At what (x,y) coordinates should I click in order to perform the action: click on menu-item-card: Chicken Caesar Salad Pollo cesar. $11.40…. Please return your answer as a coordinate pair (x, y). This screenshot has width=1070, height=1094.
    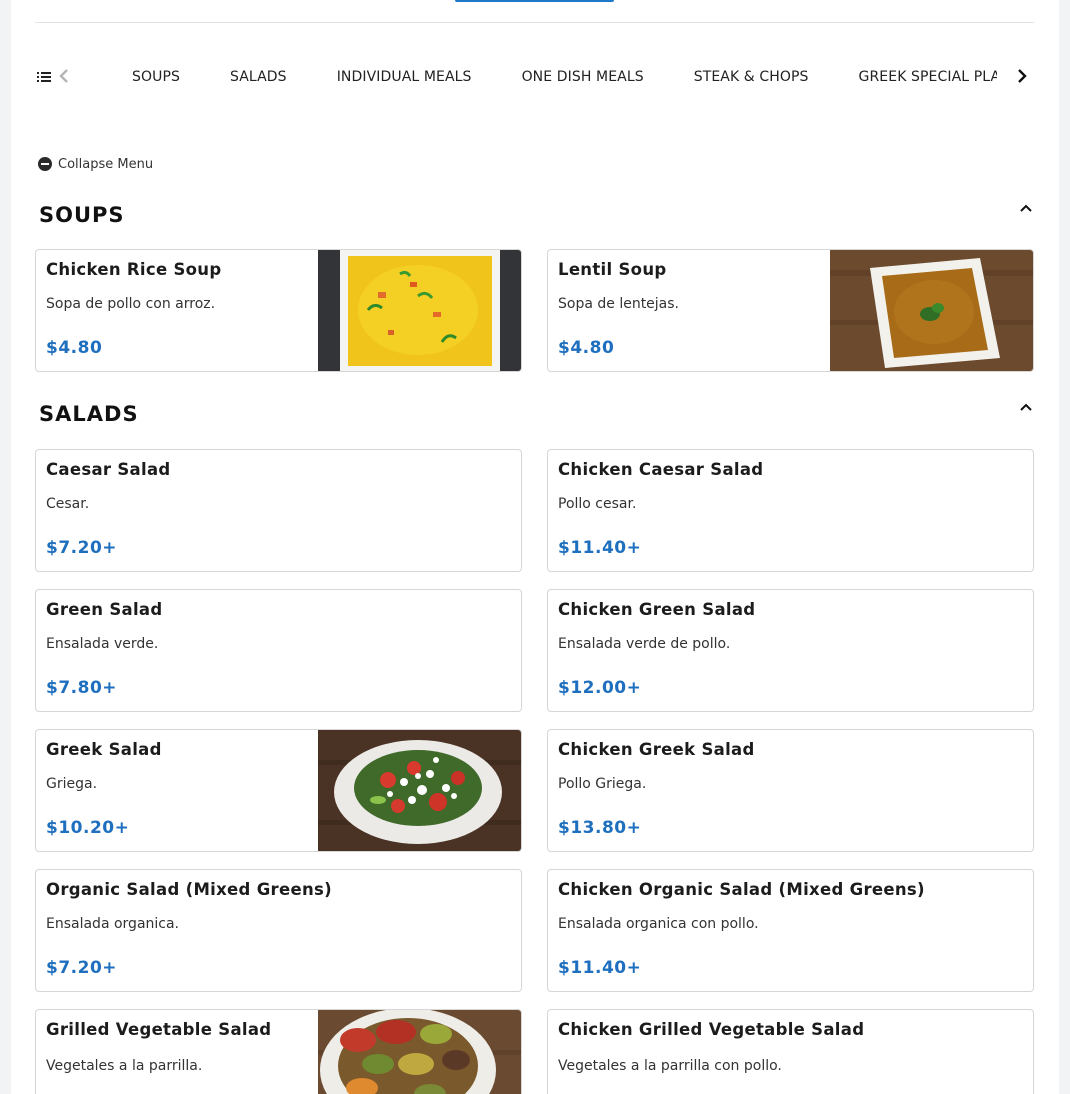
    Looking at the image, I should click on (790, 510).